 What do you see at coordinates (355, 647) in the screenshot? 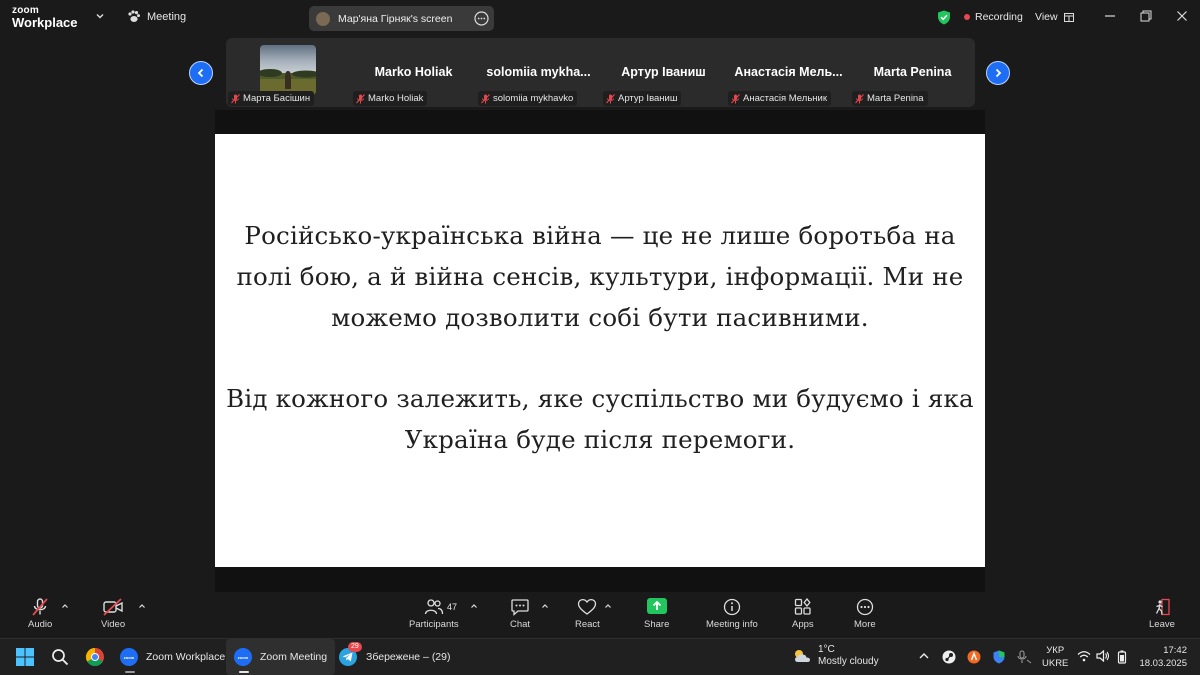
I see `unread-badge: 29` at bounding box center [355, 647].